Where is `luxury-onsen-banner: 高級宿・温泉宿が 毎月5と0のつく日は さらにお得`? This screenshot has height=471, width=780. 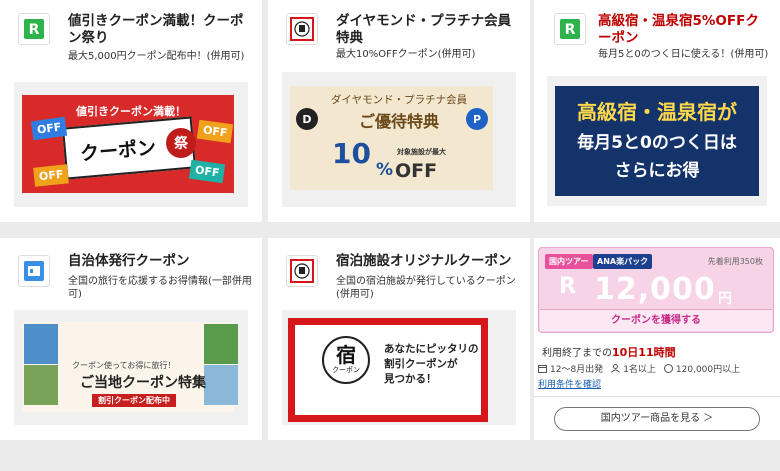 luxury-onsen-banner: 高級宿・温泉宿が 毎月5と0のつく日は さらにお得 is located at coordinates (657, 141).